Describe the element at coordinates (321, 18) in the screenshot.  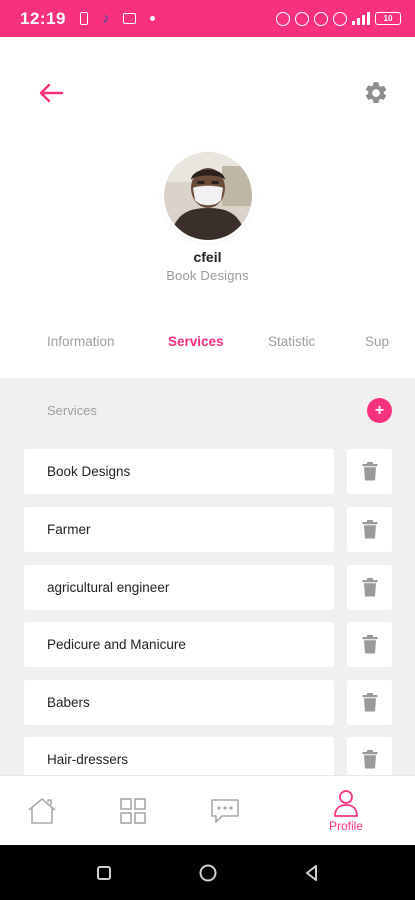
I see `hotspot-icon` at that location.